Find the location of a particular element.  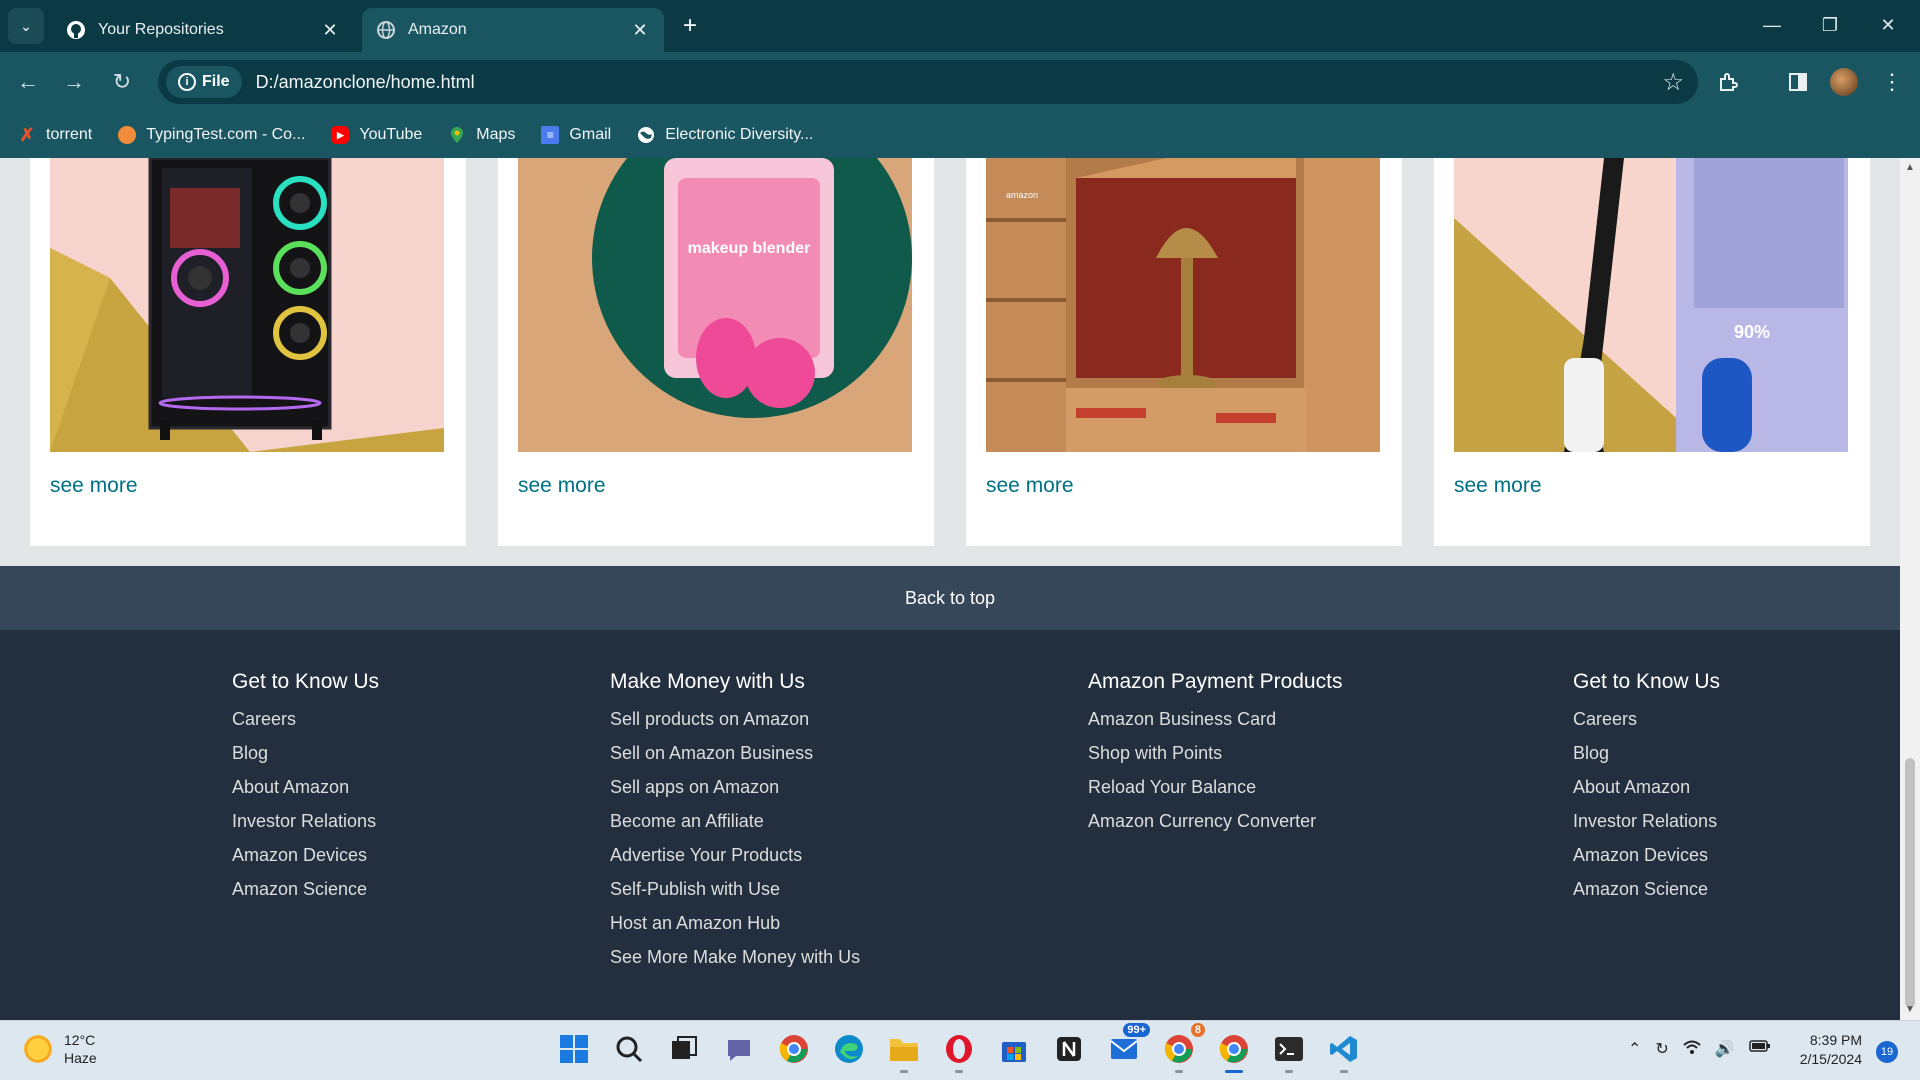

task-view-icon is located at coordinates (684, 1049).